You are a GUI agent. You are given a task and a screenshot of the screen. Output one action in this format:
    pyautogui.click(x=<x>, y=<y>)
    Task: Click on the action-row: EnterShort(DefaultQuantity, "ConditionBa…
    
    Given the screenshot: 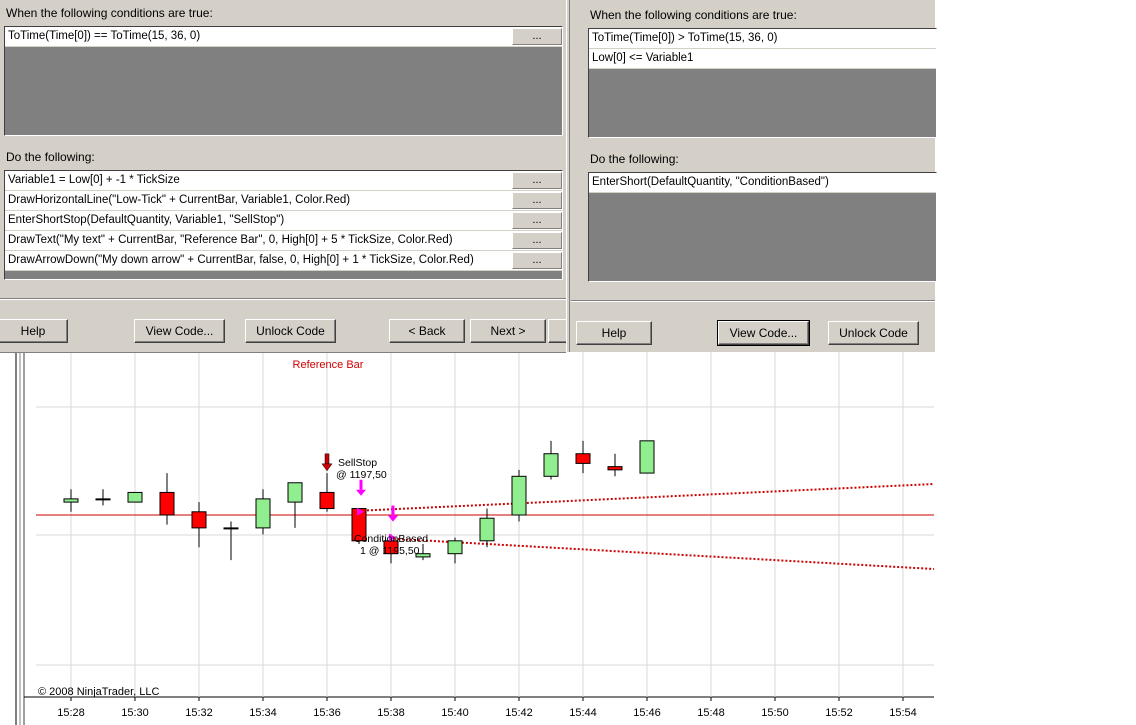 What is the action you would take?
    pyautogui.click(x=762, y=183)
    